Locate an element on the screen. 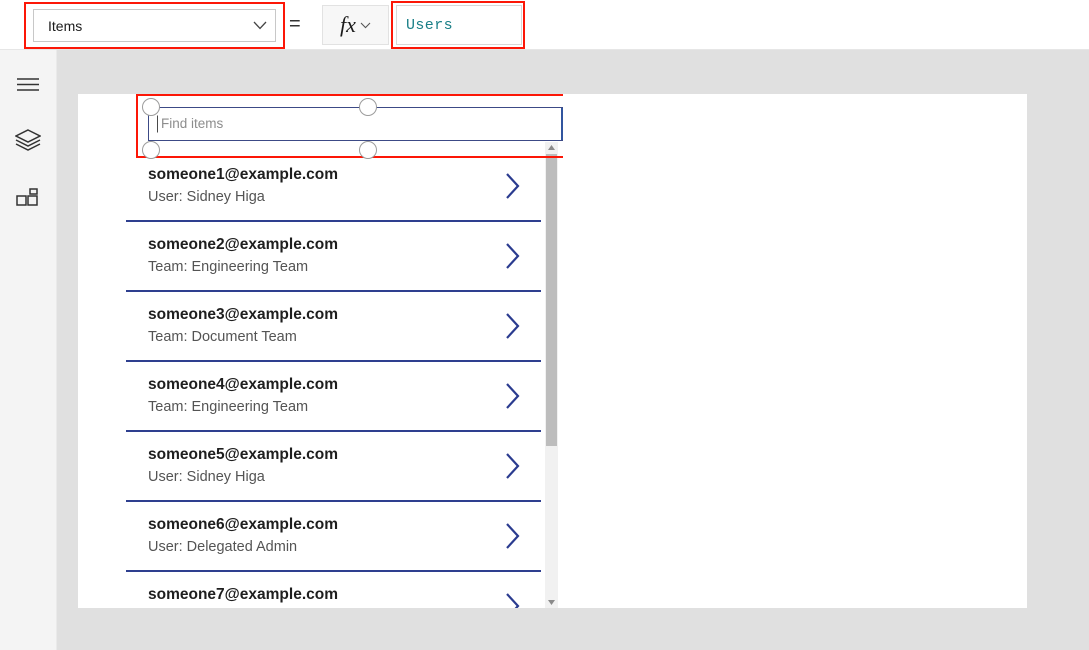  scrollbar-thumb is located at coordinates (551, 300).